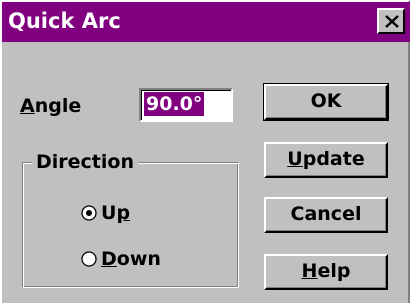 This screenshot has height=303, width=412. I want to click on angle-input: 90.0°, so click(186, 105).